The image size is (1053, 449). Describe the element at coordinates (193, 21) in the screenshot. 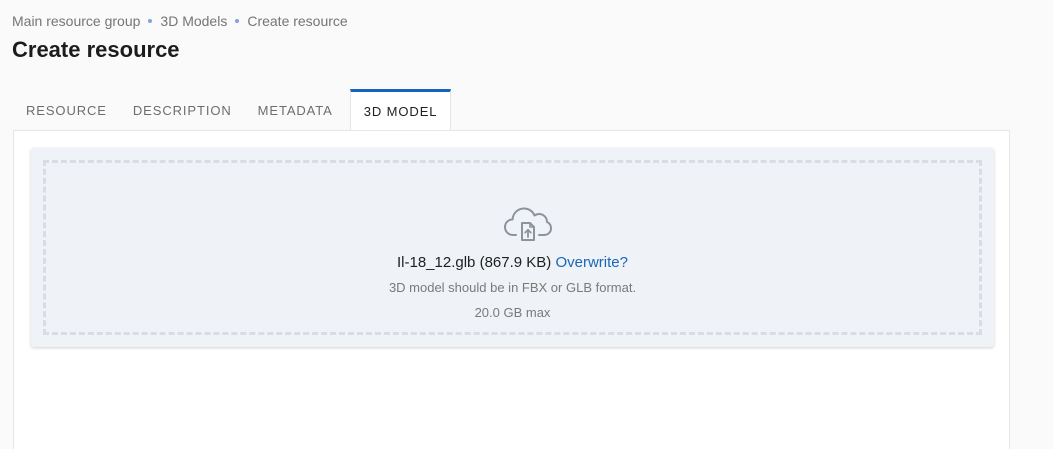

I see `breadcrumb-3d-models: 3D Models` at that location.